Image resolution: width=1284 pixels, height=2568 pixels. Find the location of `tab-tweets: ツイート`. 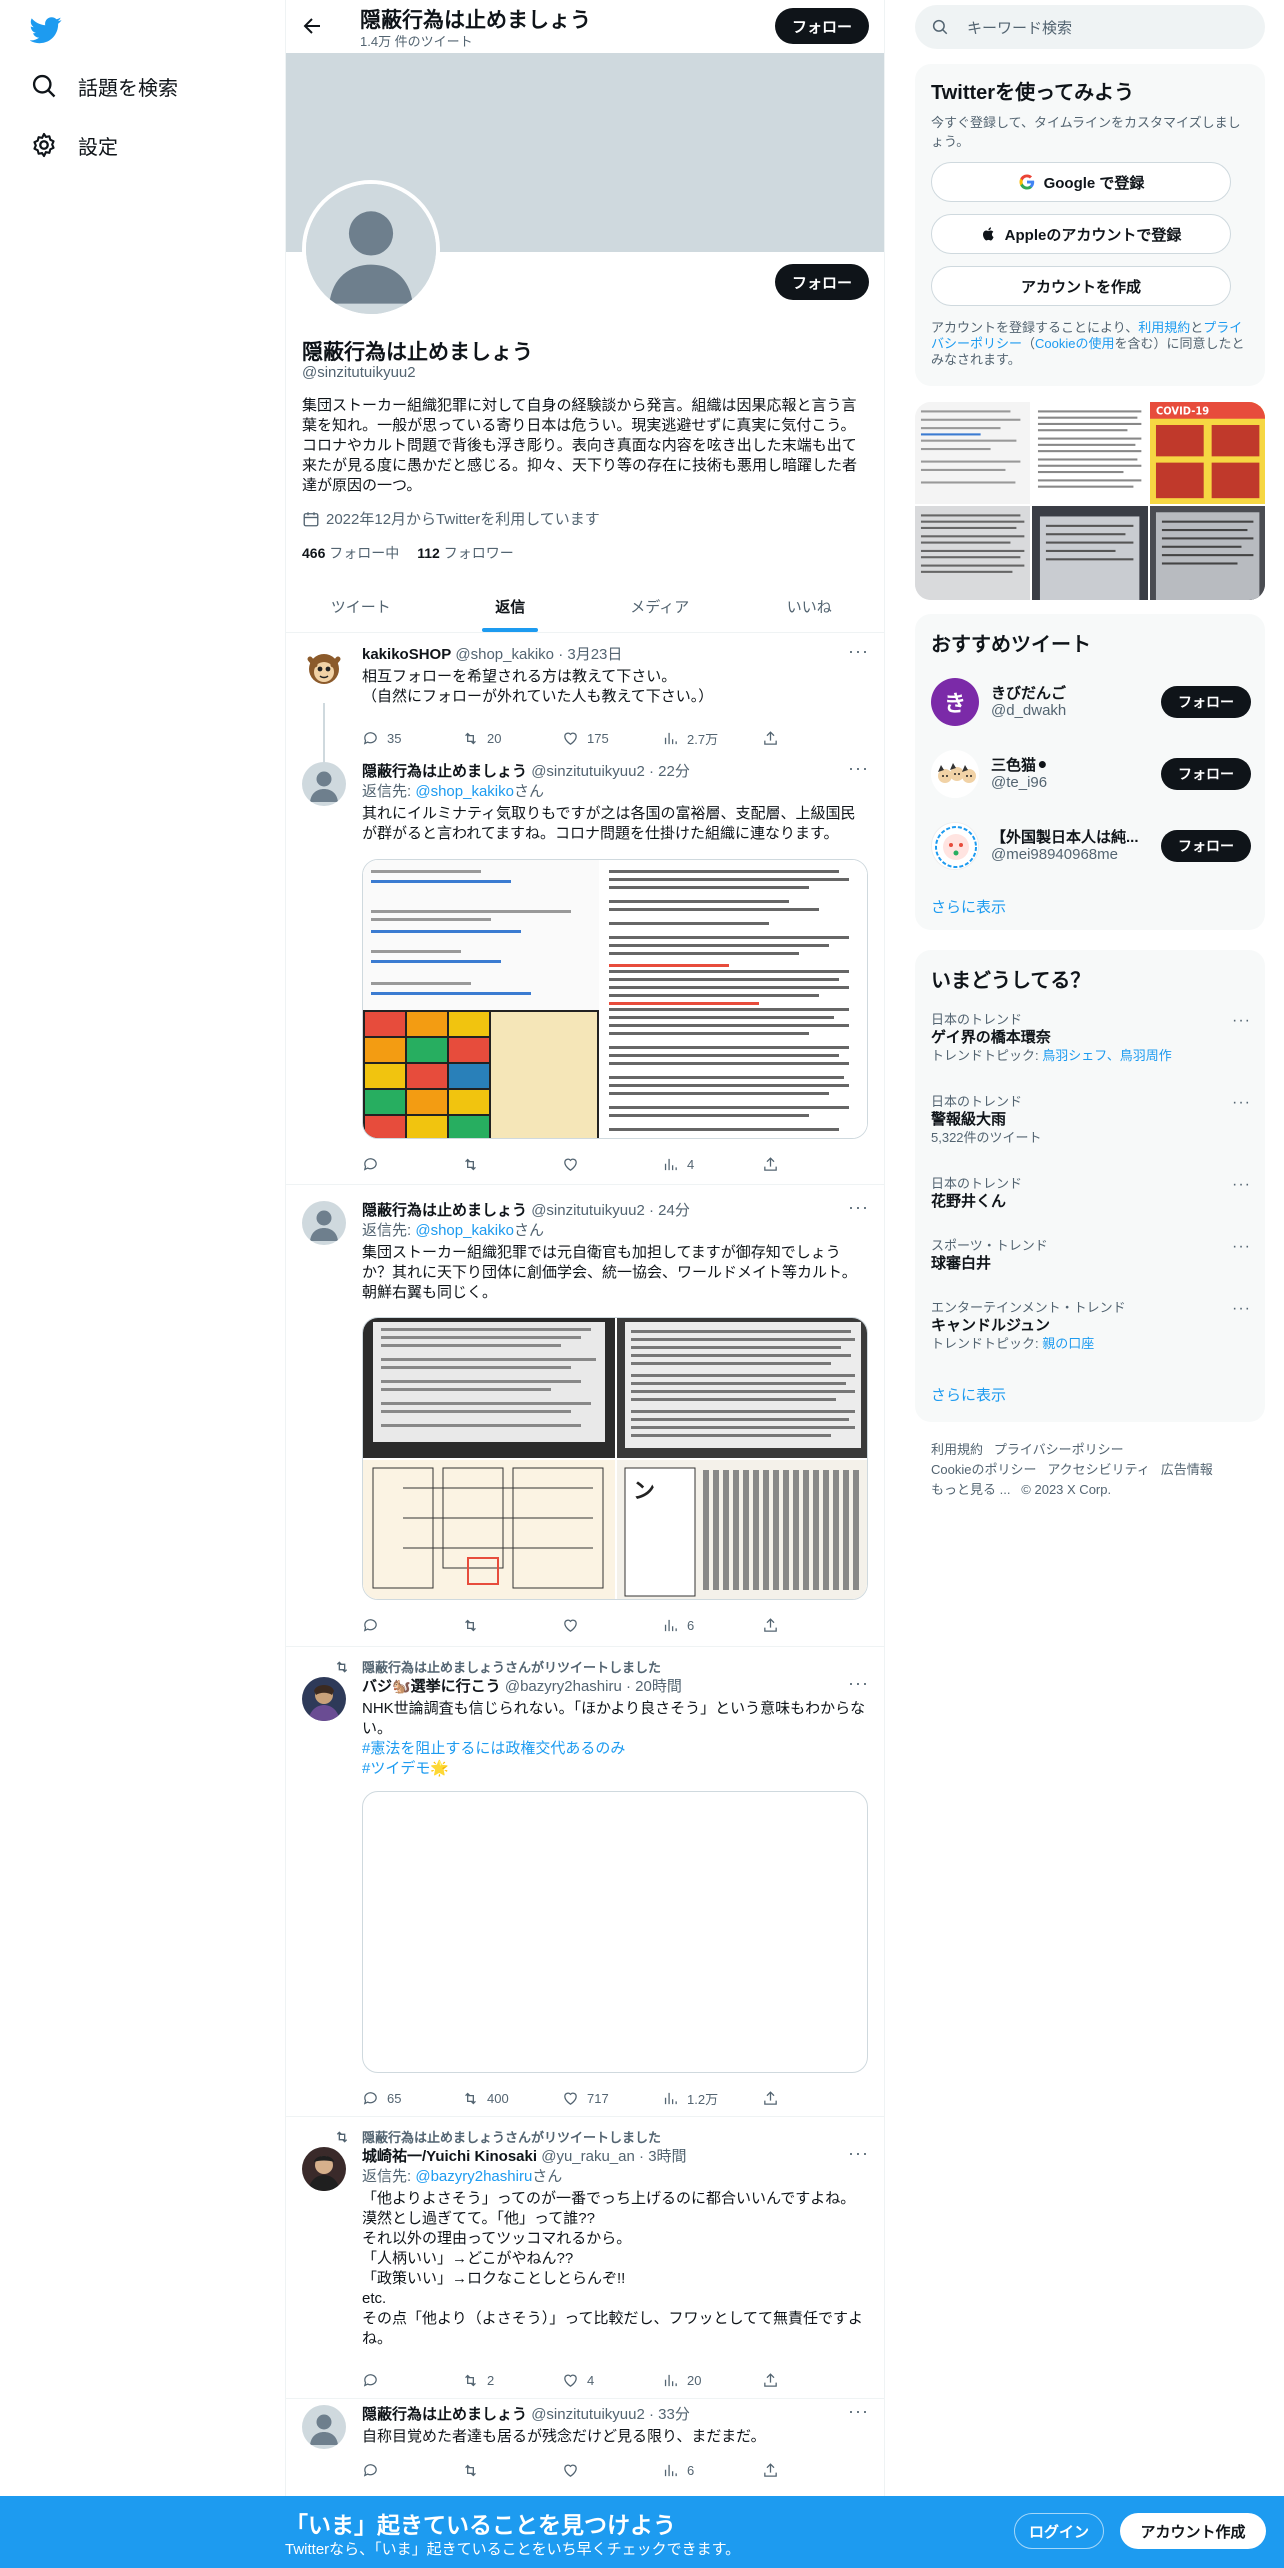

tab-tweets: ツイート is located at coordinates (361, 606).